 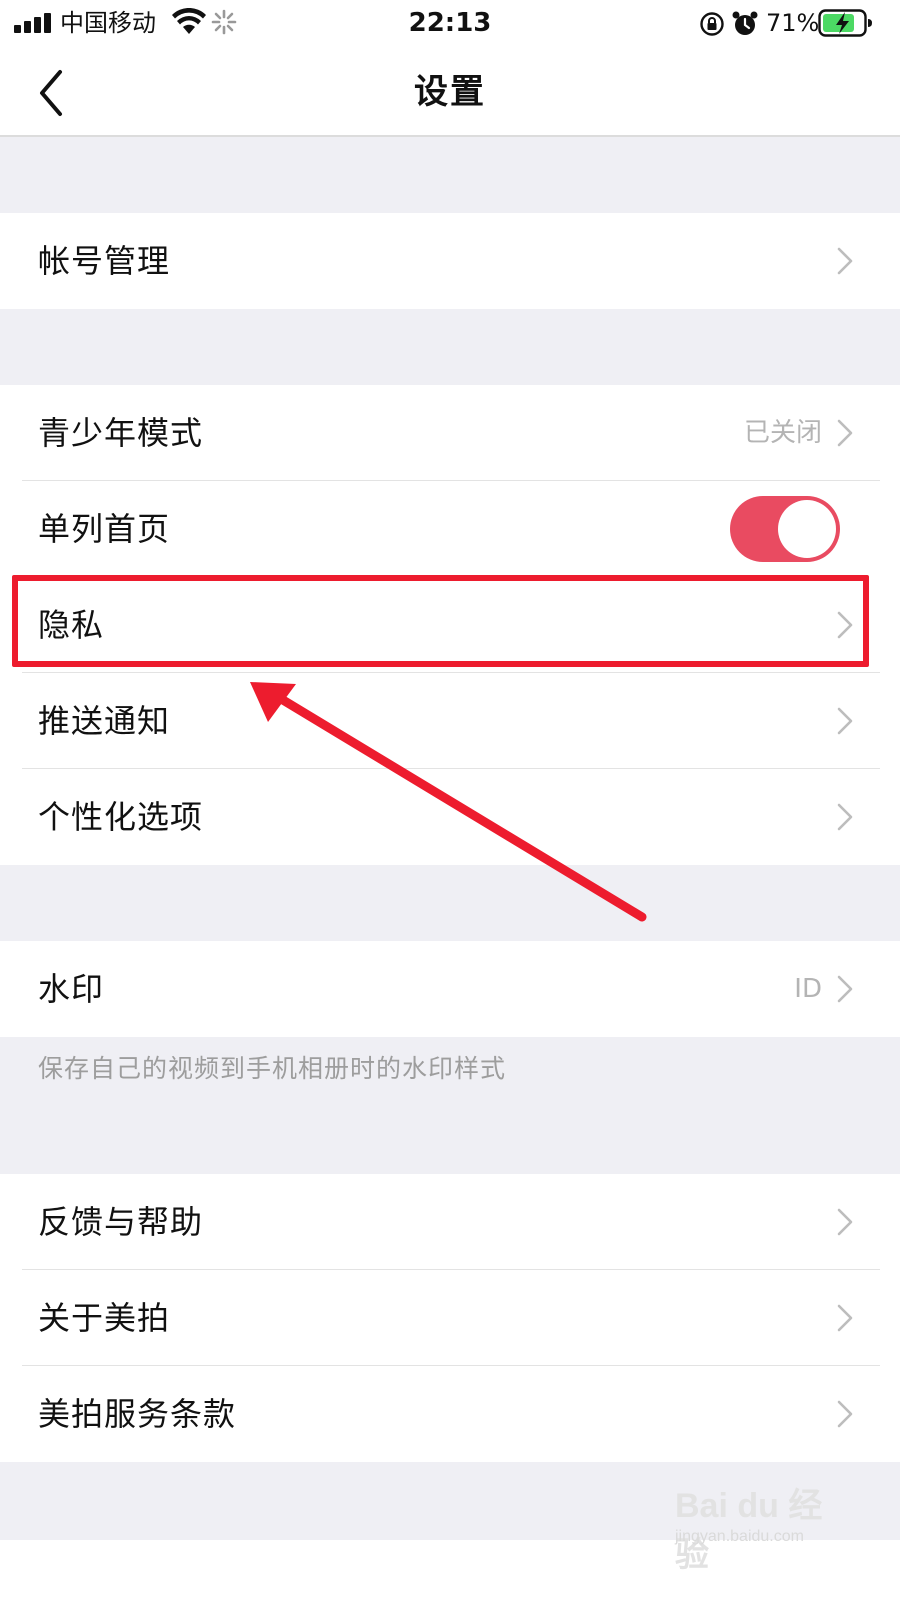 I want to click on settings-item-youth-mode: 青少年模式 已关闭, so click(x=450, y=433).